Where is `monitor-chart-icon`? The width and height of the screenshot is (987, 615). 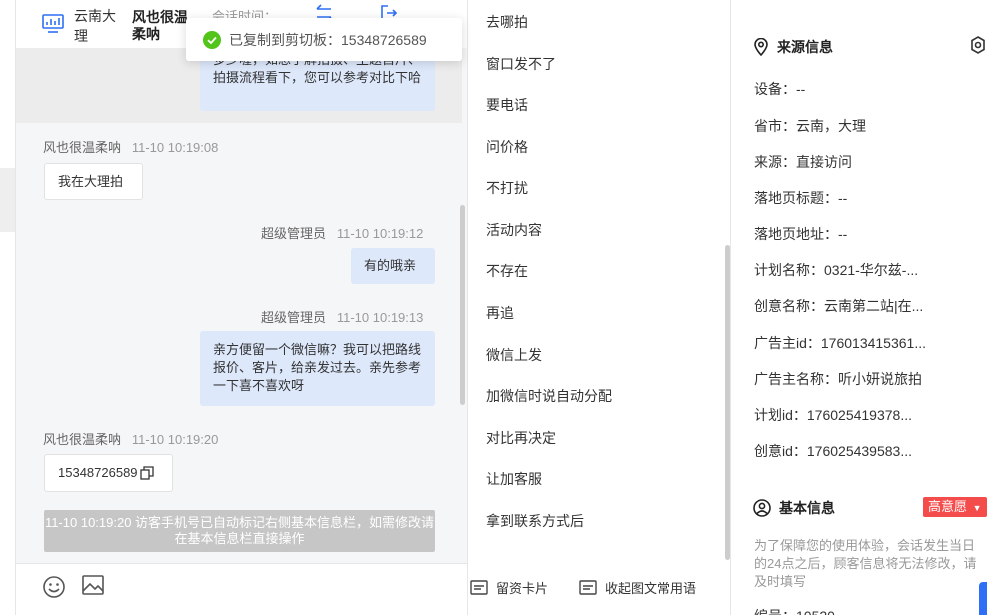 monitor-chart-icon is located at coordinates (53, 23).